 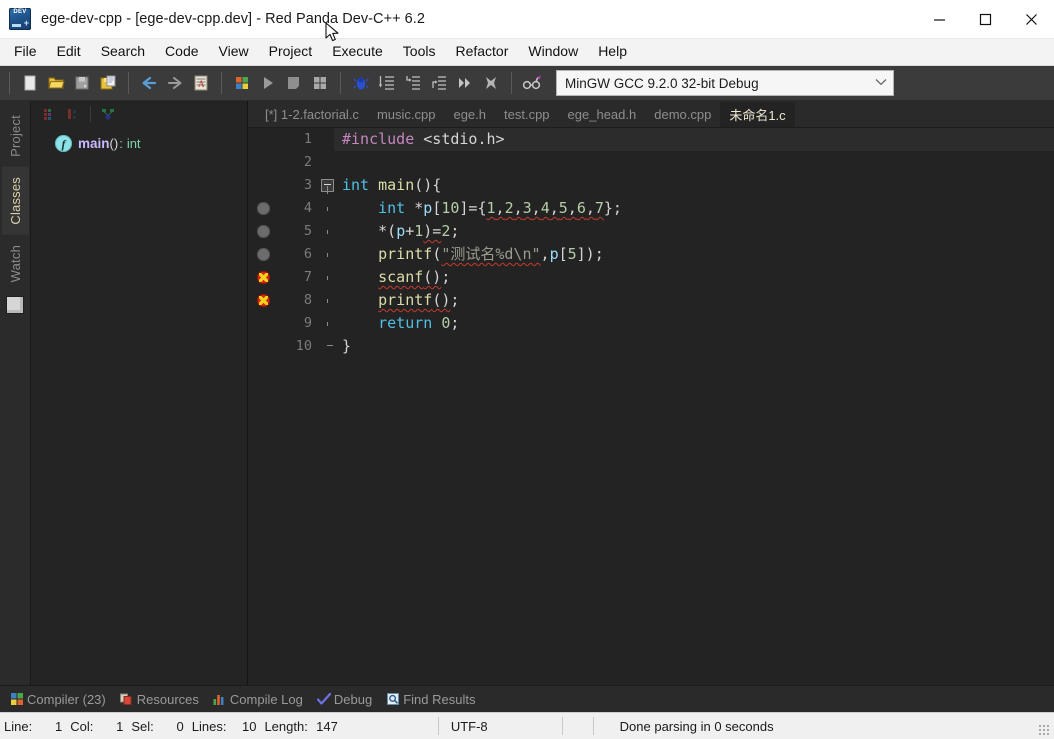 What do you see at coordinates (66, 699) in the screenshot?
I see `bottom-tab-label: Compiler (23)` at bounding box center [66, 699].